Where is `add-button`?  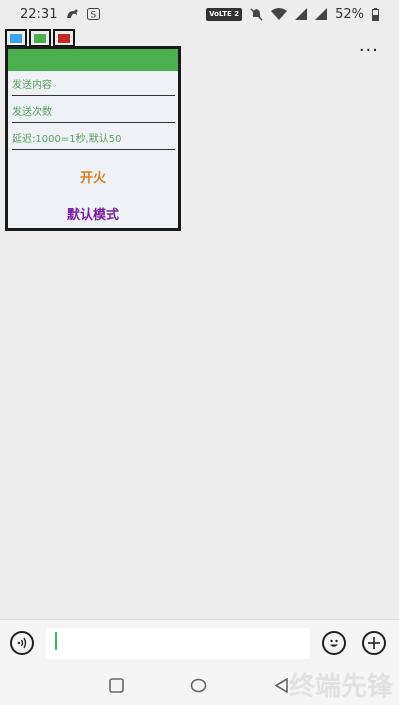 add-button is located at coordinates (374, 643).